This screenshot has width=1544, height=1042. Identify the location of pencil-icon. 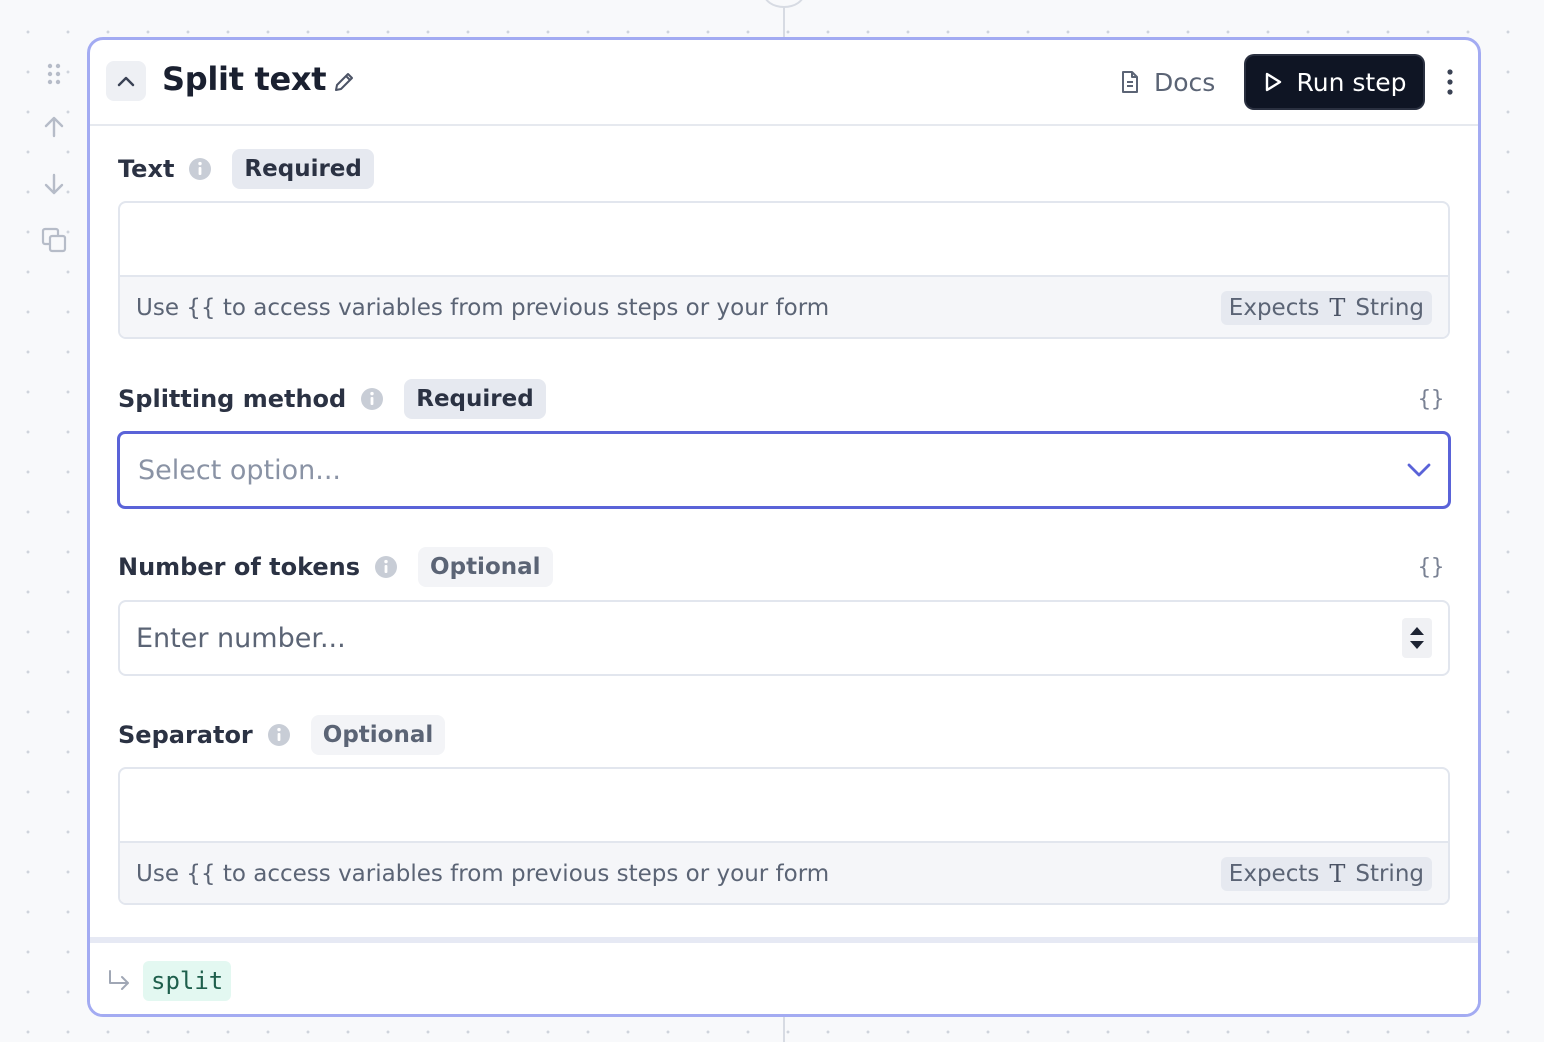
(344, 82).